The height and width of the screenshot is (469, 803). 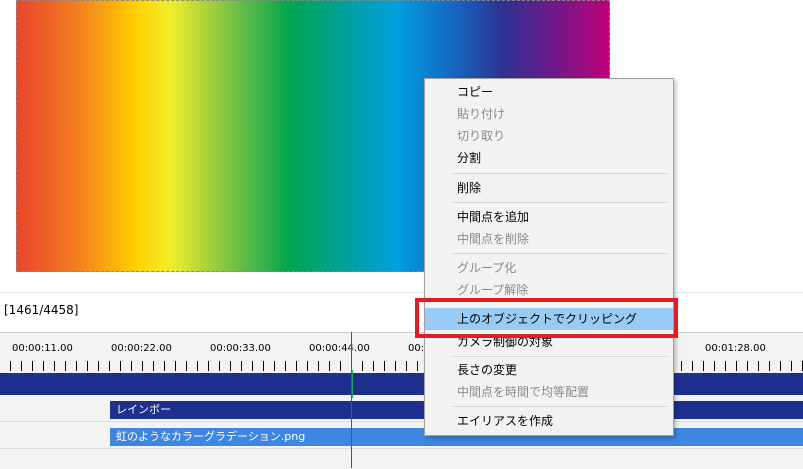 I want to click on frame-counter: [1461/4458], so click(x=41, y=310).